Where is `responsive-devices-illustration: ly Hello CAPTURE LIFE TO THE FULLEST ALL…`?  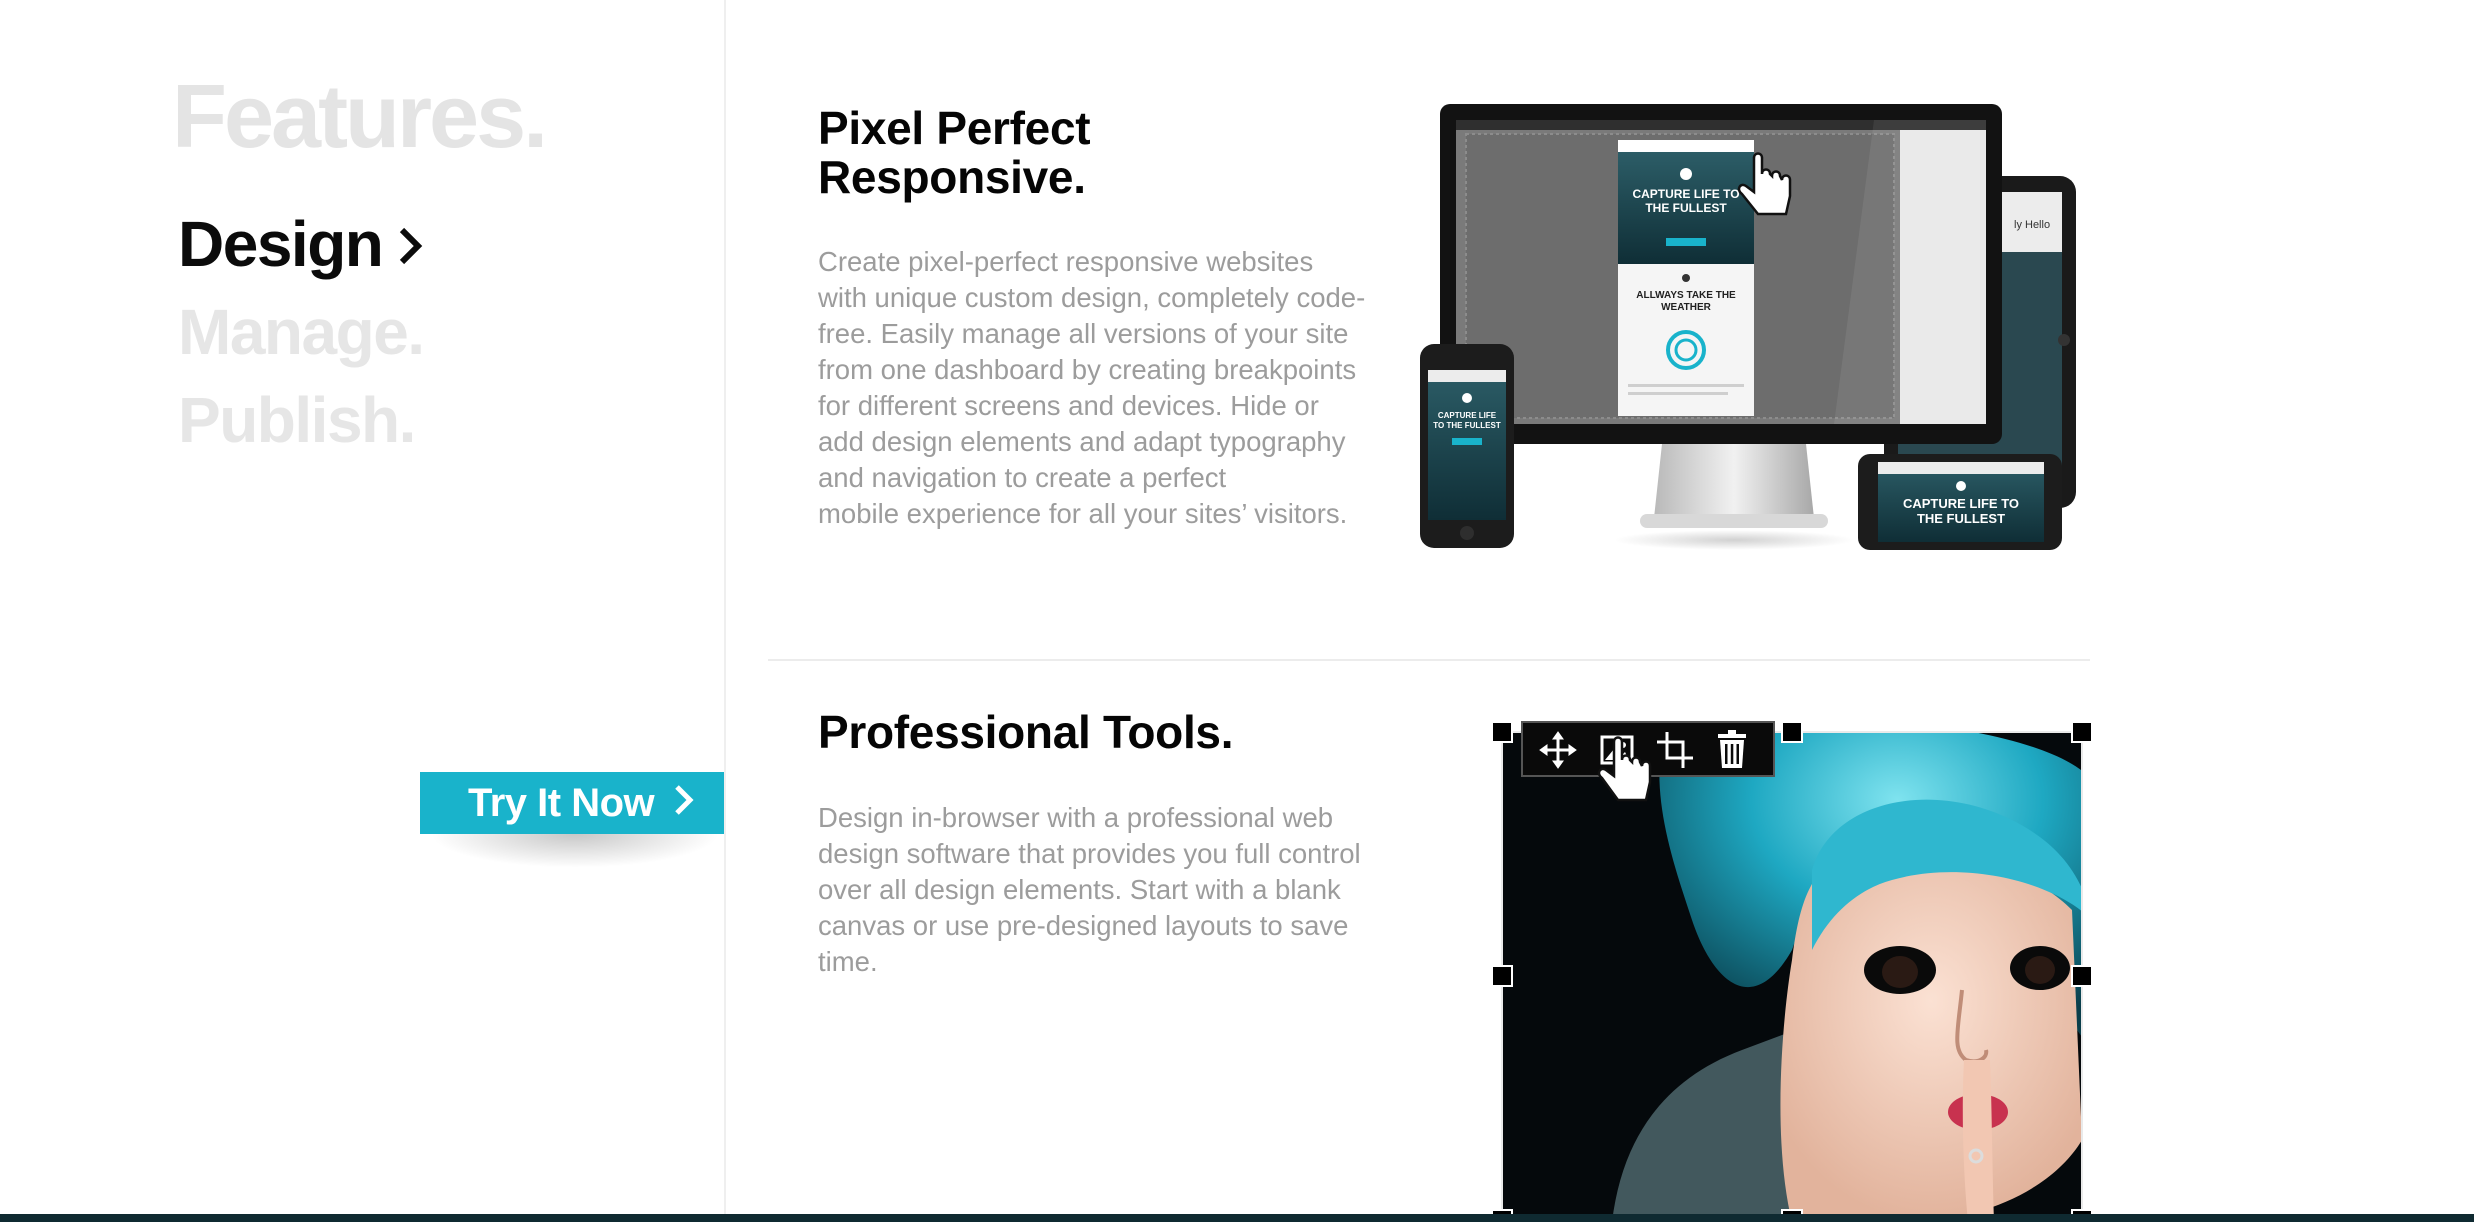 responsive-devices-illustration: ly Hello CAPTURE LIFE TO THE FULLEST ALL… is located at coordinates (1754, 330).